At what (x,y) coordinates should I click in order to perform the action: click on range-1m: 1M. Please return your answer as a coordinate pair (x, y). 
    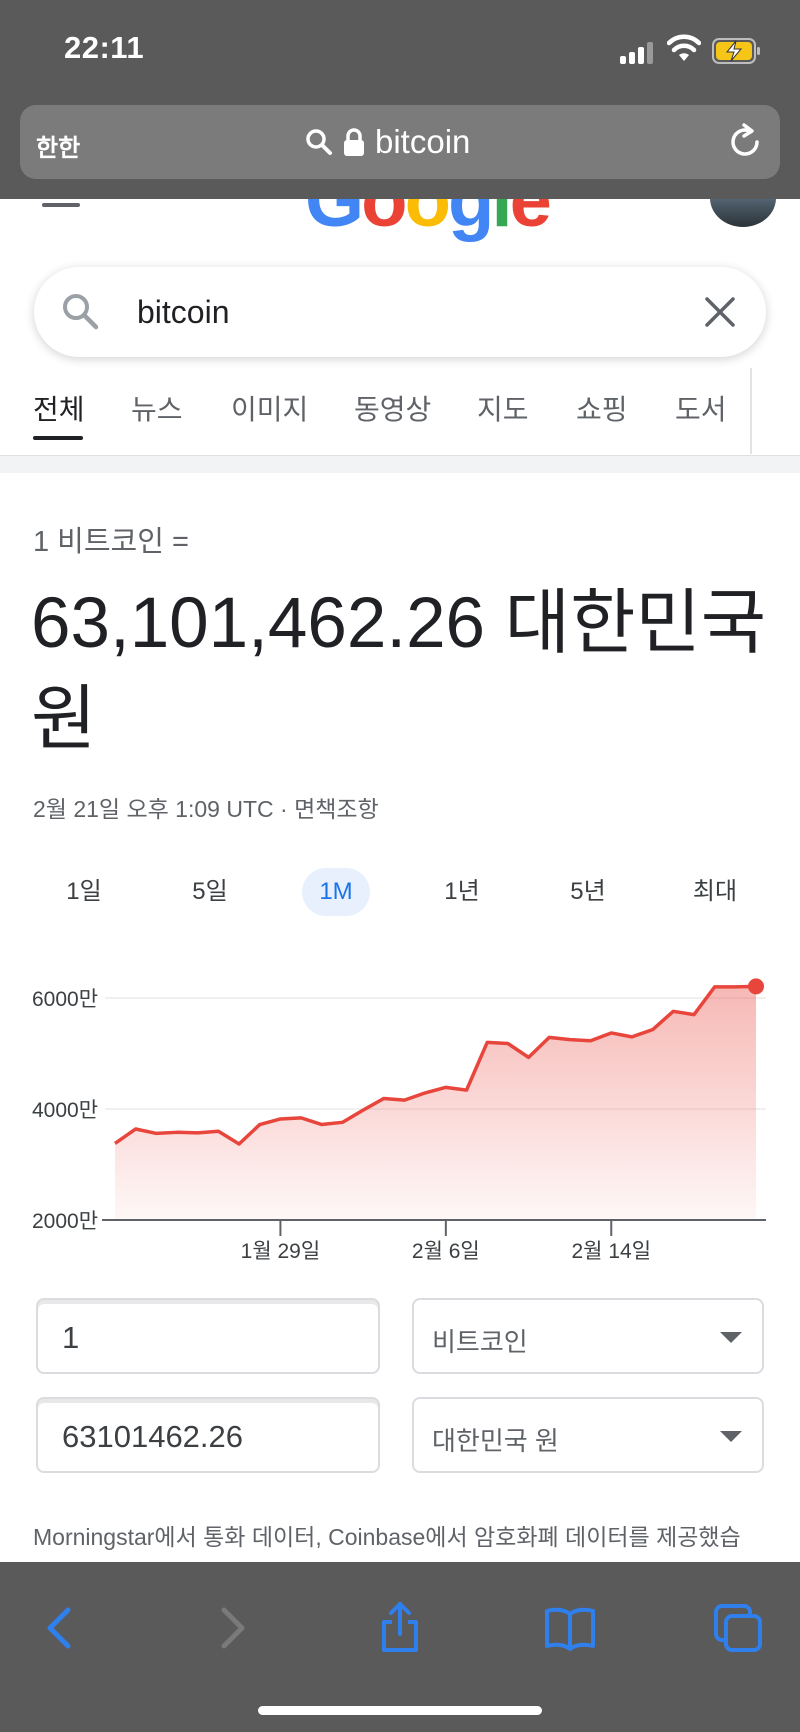
    Looking at the image, I should click on (336, 892).